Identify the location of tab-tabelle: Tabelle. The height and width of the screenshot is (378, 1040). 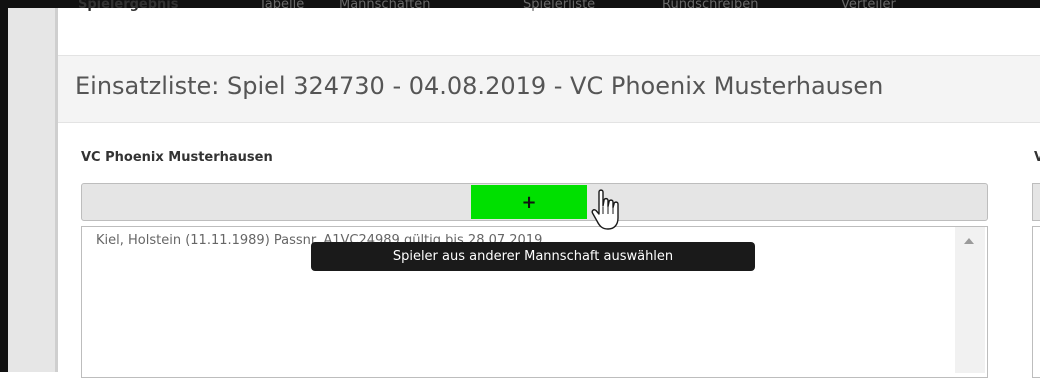
(281, 6).